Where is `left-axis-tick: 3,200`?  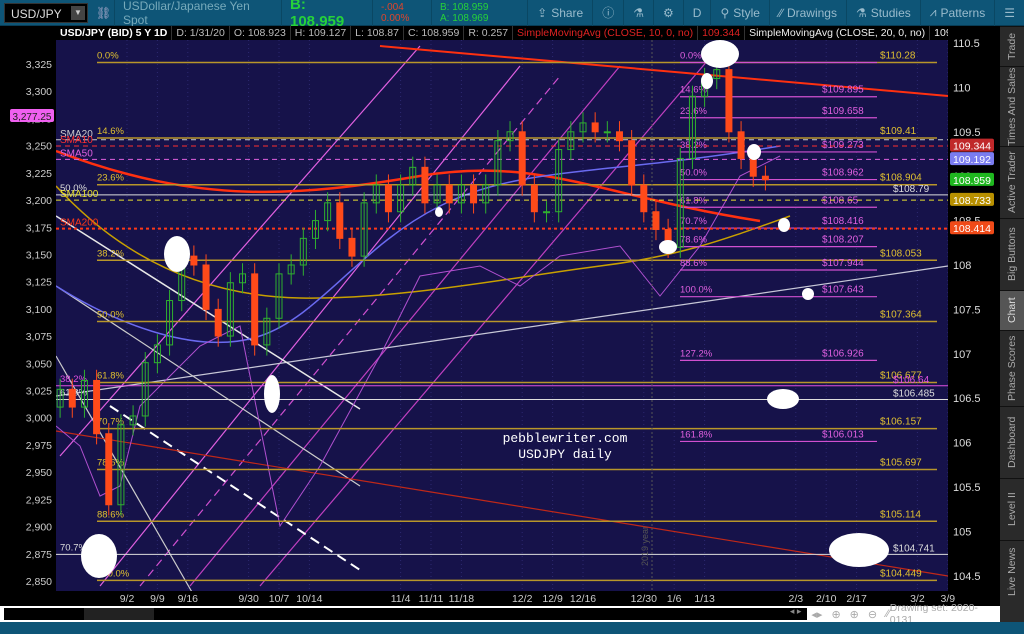
left-axis-tick: 3,200 is located at coordinates (39, 201).